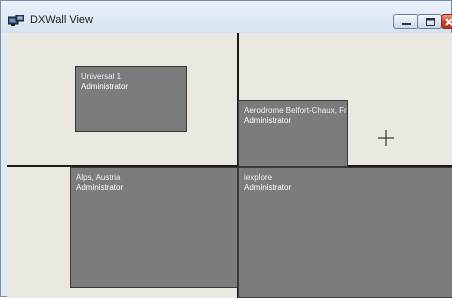 Image resolution: width=452 pixels, height=298 pixels. What do you see at coordinates (101, 76) in the screenshot?
I see `tile-window-name: Universal 1` at bounding box center [101, 76].